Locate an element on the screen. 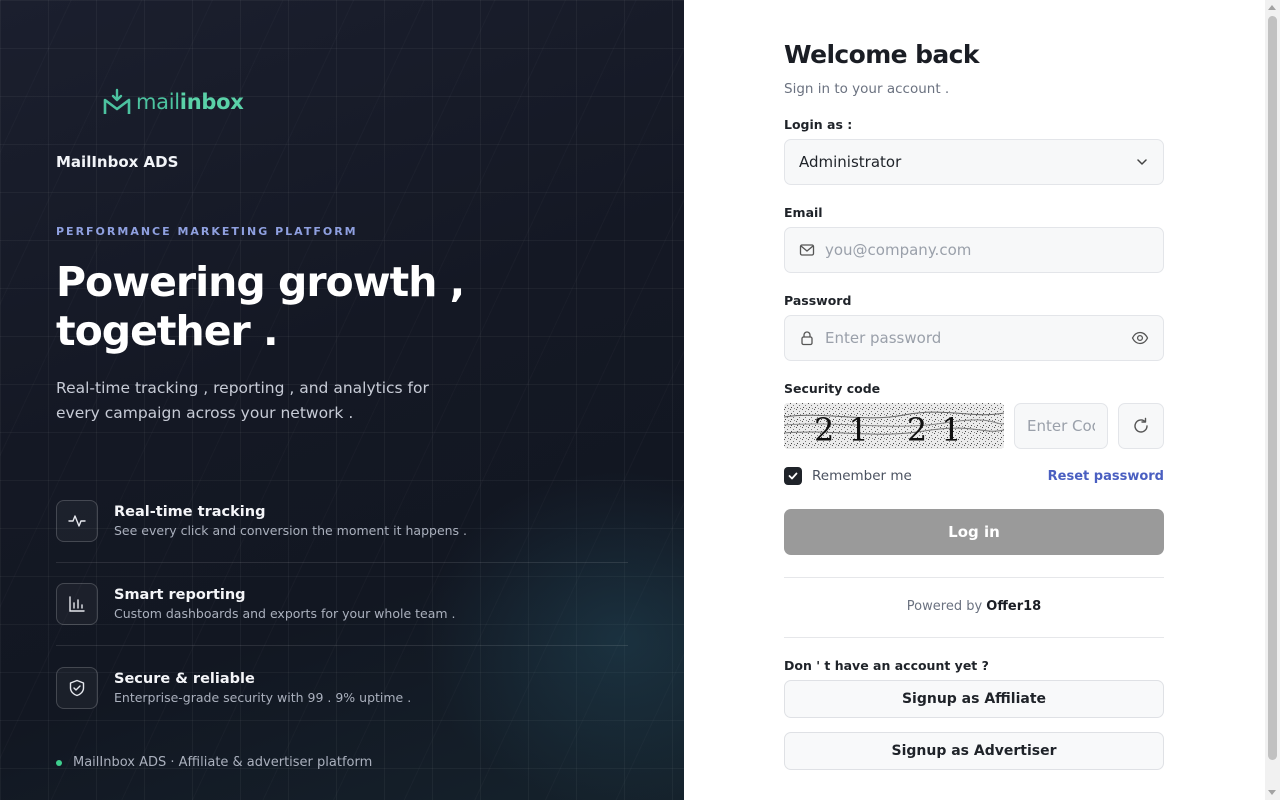 The image size is (1280, 800). captcha-image: 21 21 is located at coordinates (894, 426).